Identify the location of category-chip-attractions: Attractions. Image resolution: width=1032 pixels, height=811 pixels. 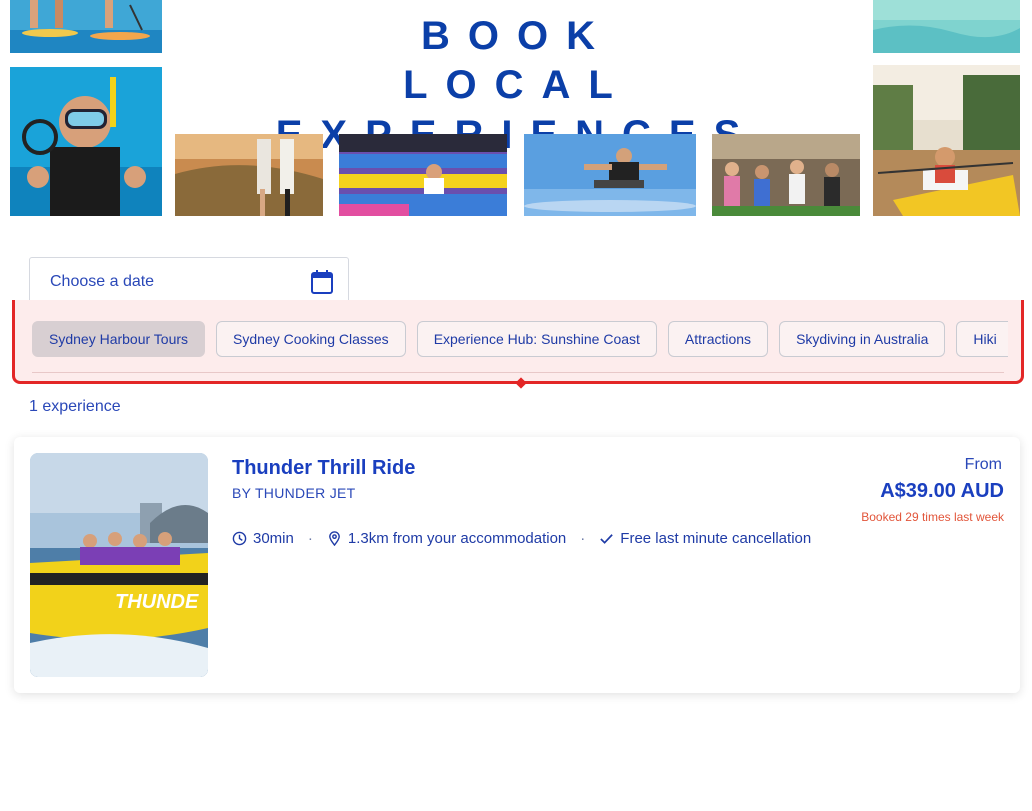
(718, 339).